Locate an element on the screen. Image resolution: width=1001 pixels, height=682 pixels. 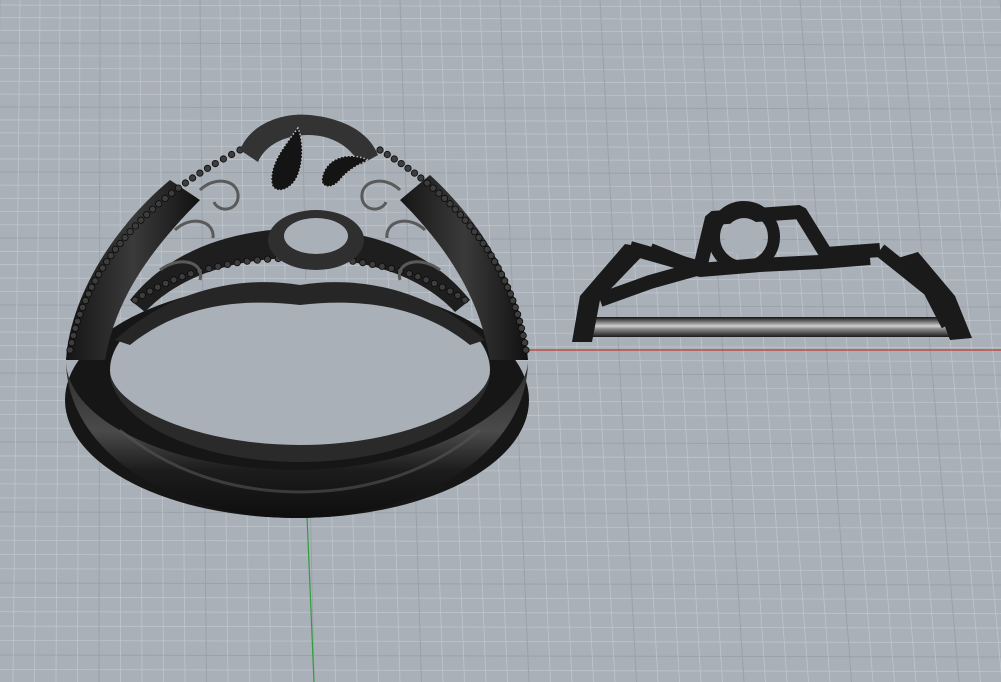
profile-center-opening is located at coordinates (744, 237).